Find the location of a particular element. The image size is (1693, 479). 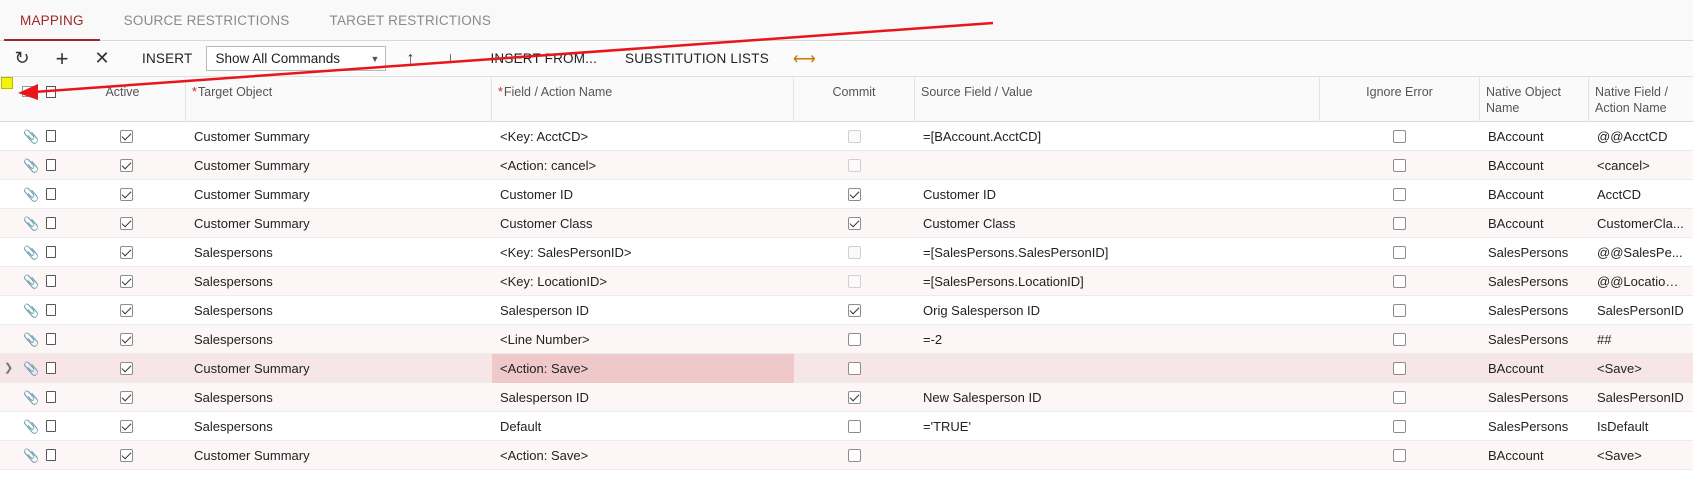

native-field-cell: ## is located at coordinates (1641, 339).